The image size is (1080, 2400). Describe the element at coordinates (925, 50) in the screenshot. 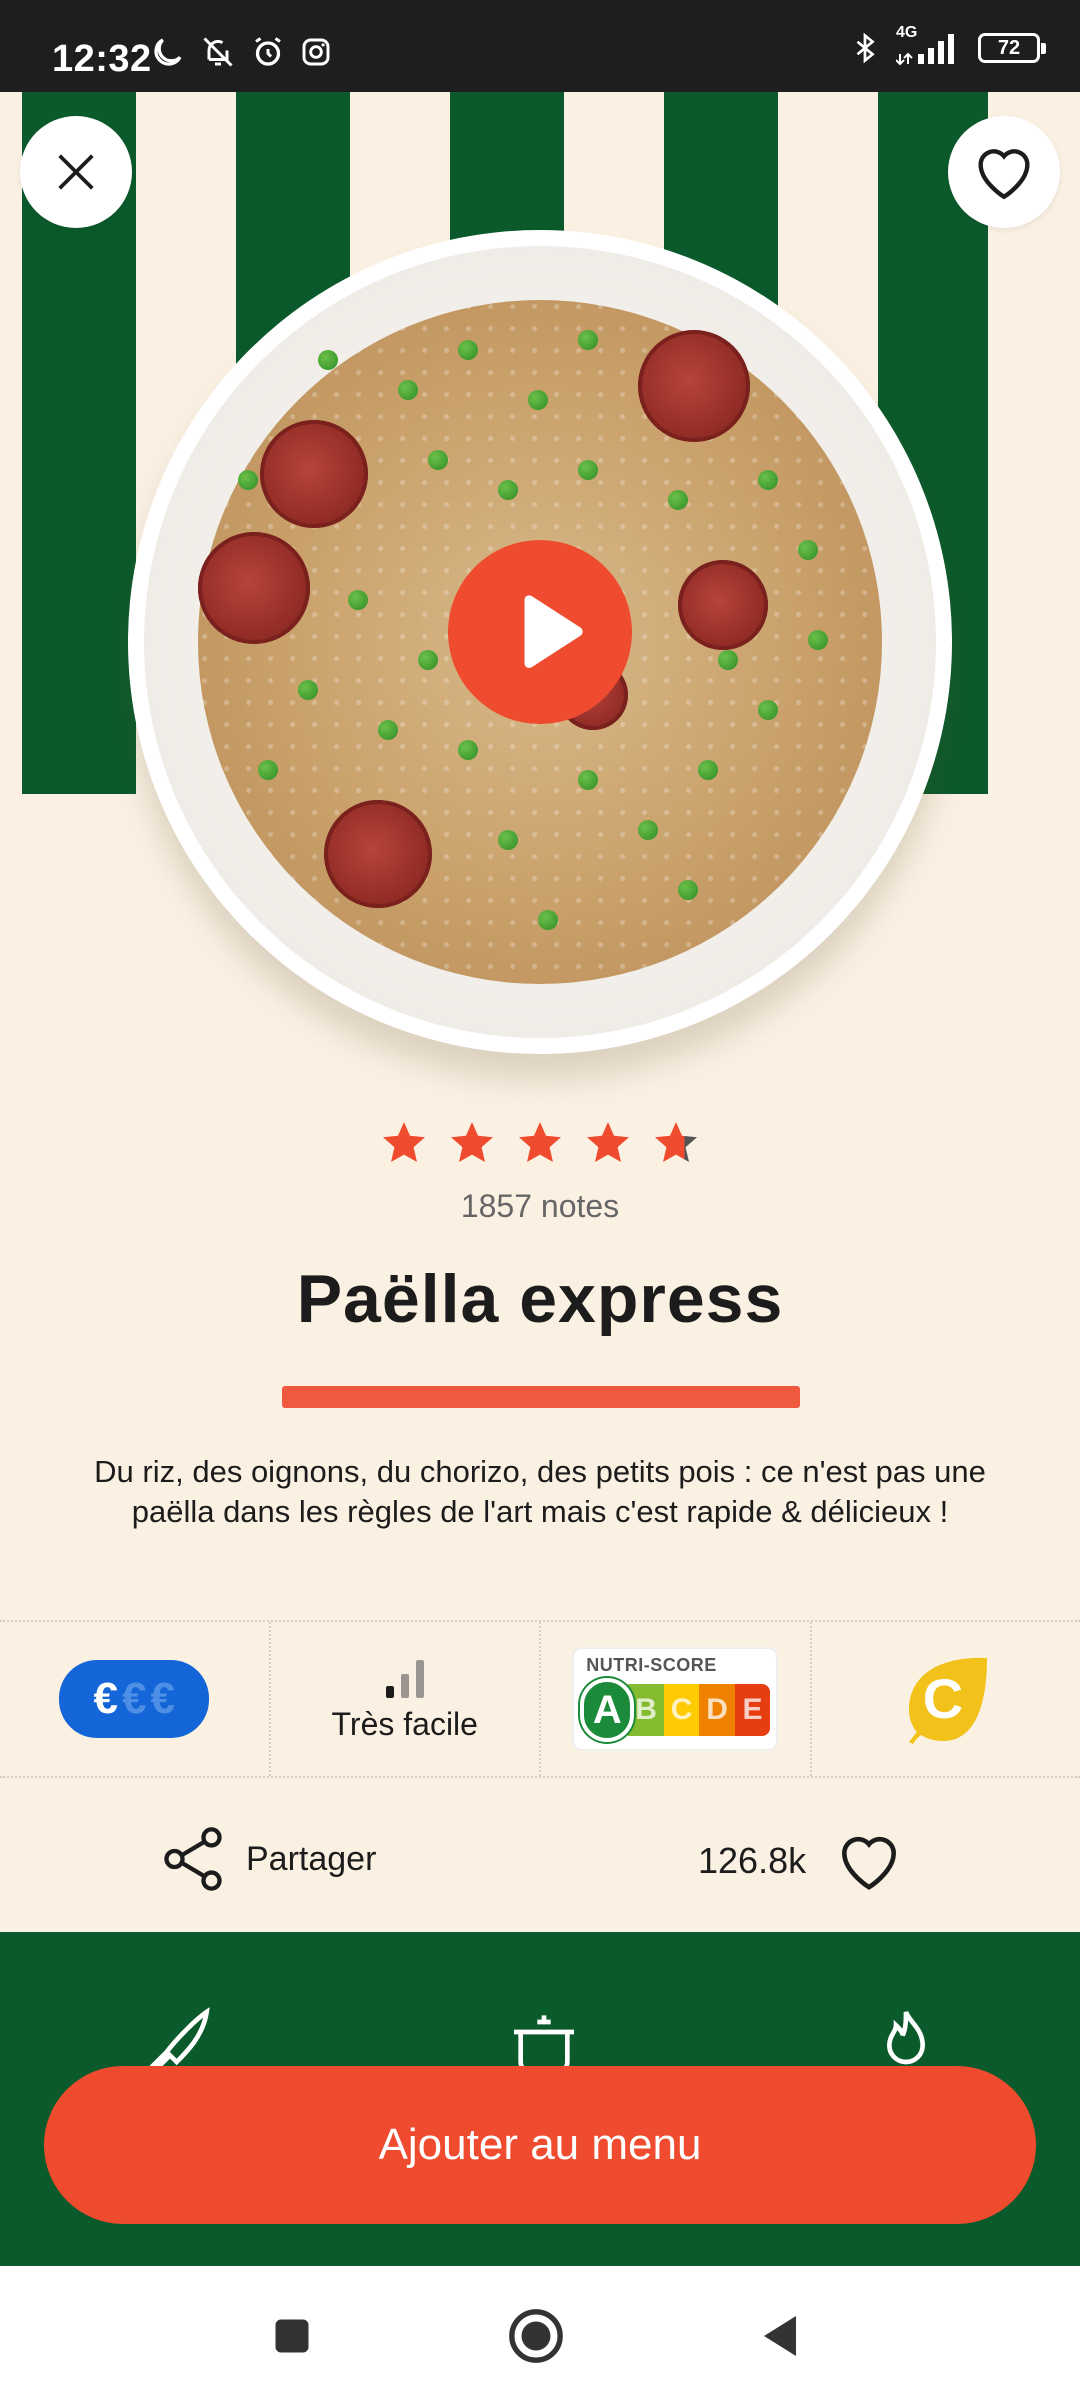

I see `signal-icon` at that location.